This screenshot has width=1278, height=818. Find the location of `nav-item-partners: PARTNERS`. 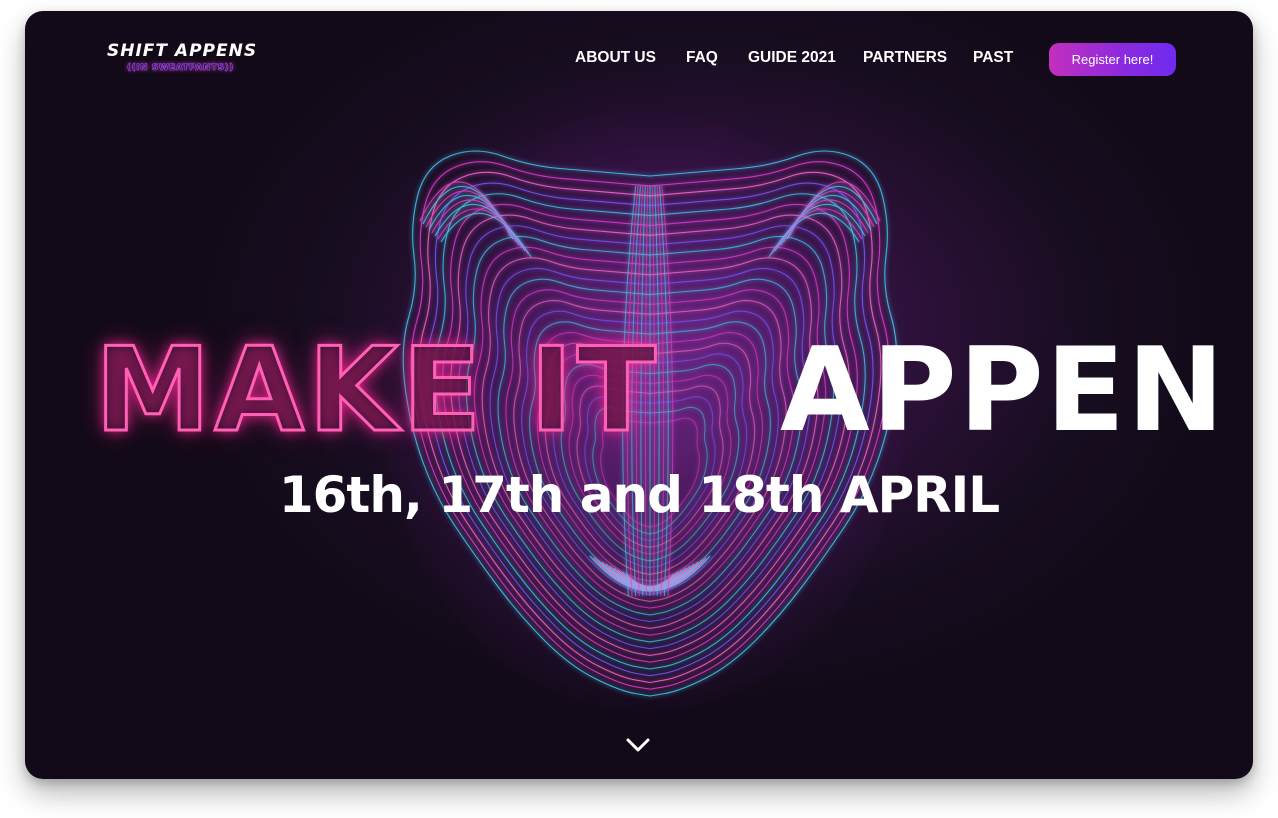

nav-item-partners: PARTNERS is located at coordinates (905, 58).